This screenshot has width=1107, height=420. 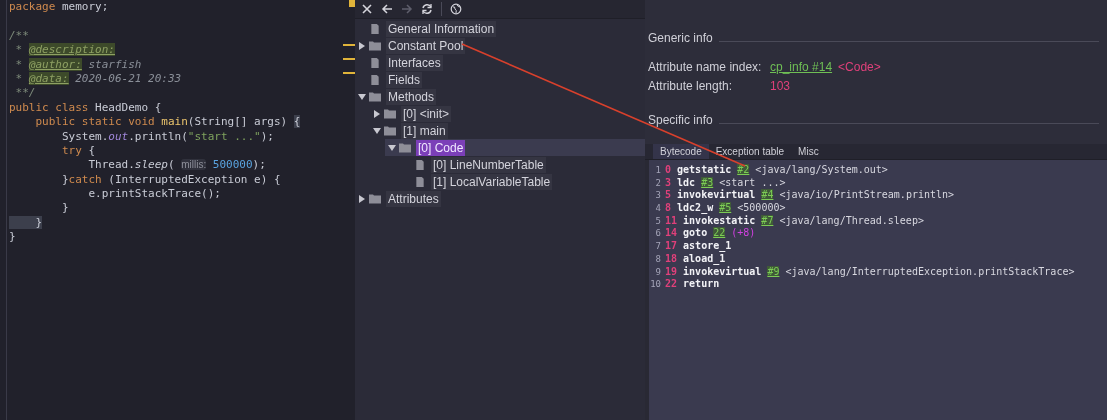 I want to click on code-line: try {, so click(x=78, y=151).